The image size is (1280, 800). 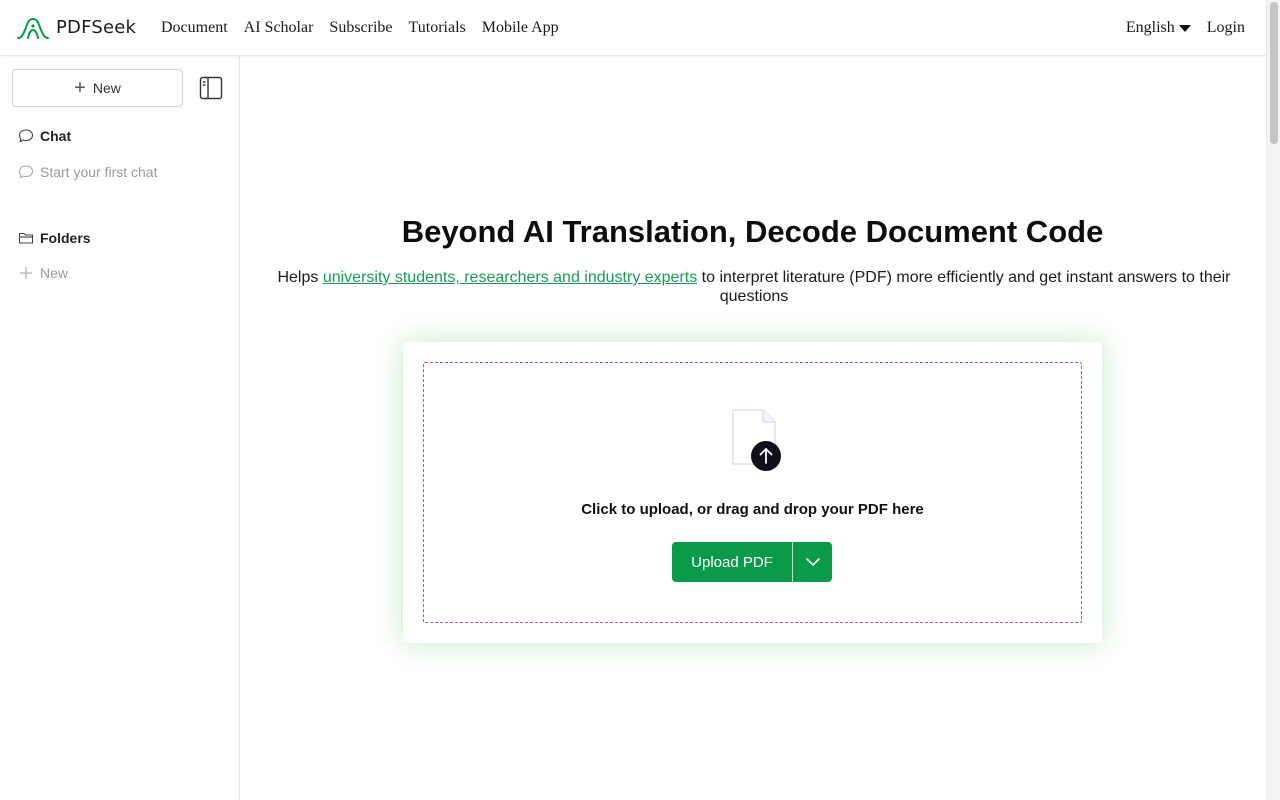 I want to click on nav-document: Document, so click(x=194, y=28).